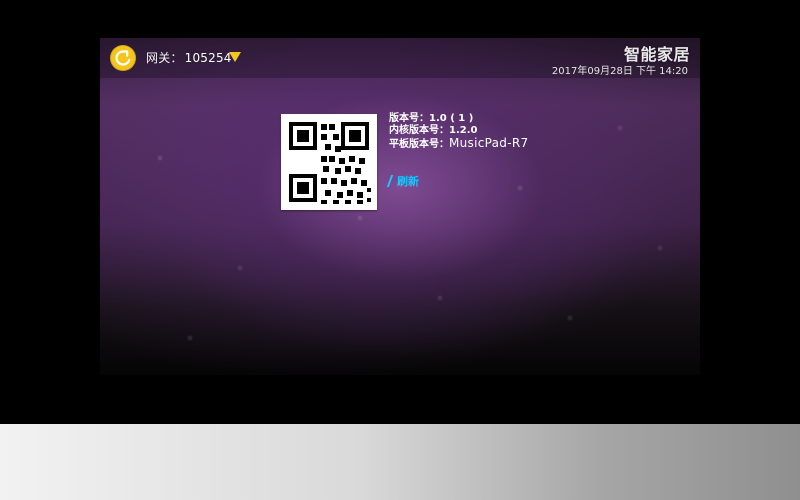 The width and height of the screenshot is (800, 500). I want to click on kernel-version-label: 内核版本号：, so click(419, 130).